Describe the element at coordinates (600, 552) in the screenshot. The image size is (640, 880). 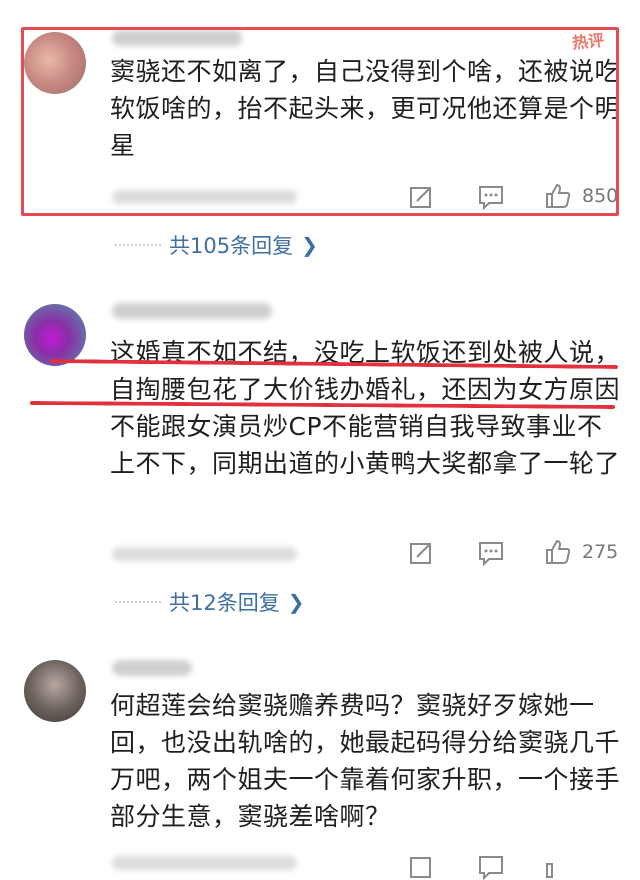
I see `like-count: 275` at that location.